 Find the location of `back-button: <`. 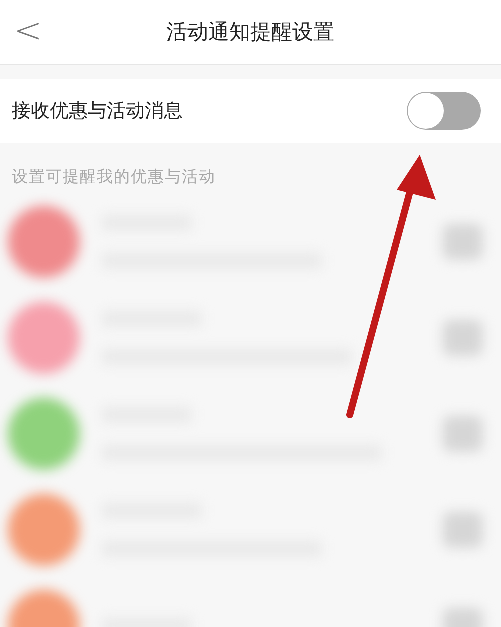

back-button: < is located at coordinates (28, 31).